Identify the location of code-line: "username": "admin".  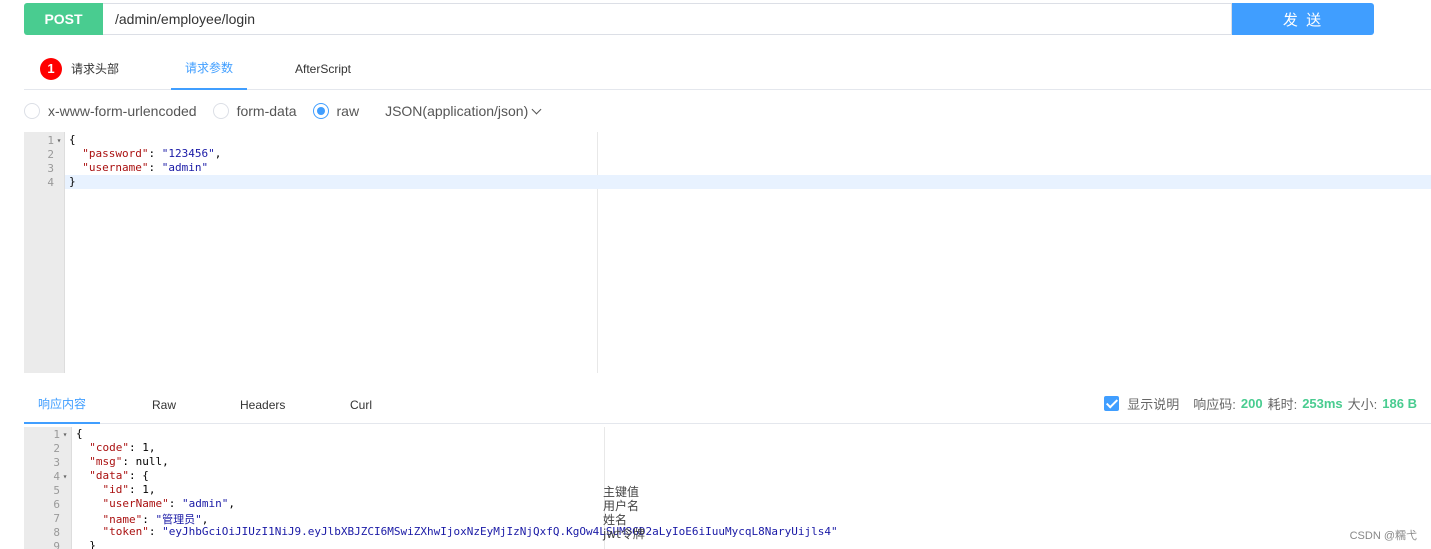
(139, 167).